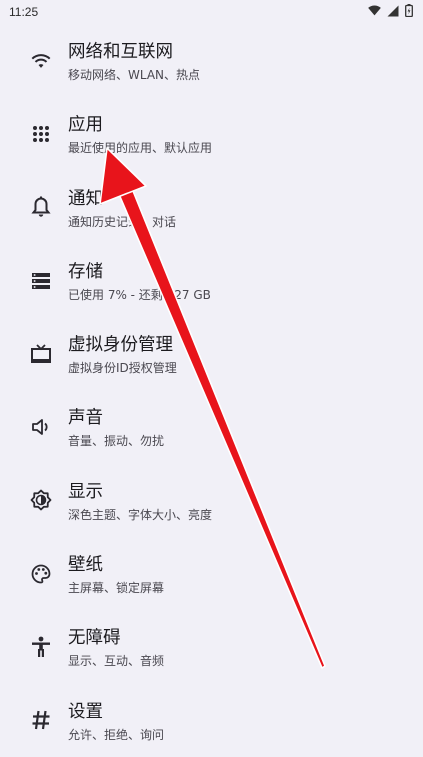  I want to click on status-time: 11:25, so click(24, 12).